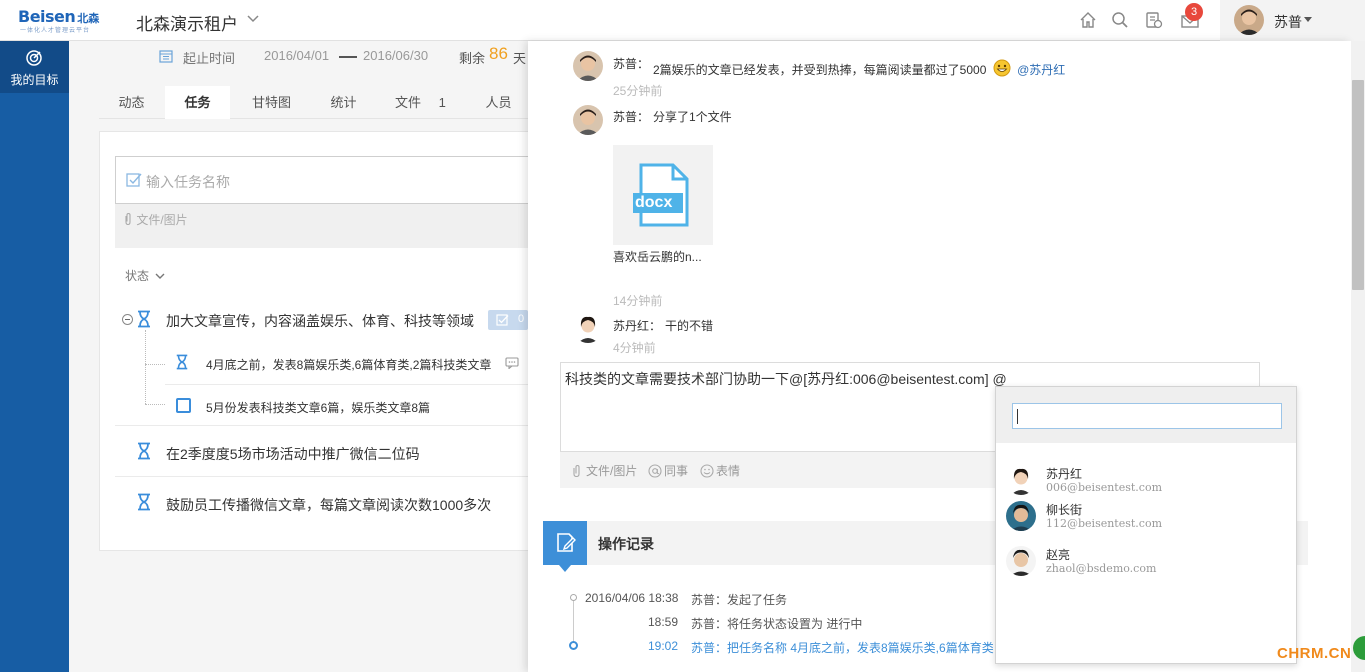  What do you see at coordinates (55, 31) in the screenshot?
I see `logo-subtitle: 一体化人才管理云平台` at bounding box center [55, 31].